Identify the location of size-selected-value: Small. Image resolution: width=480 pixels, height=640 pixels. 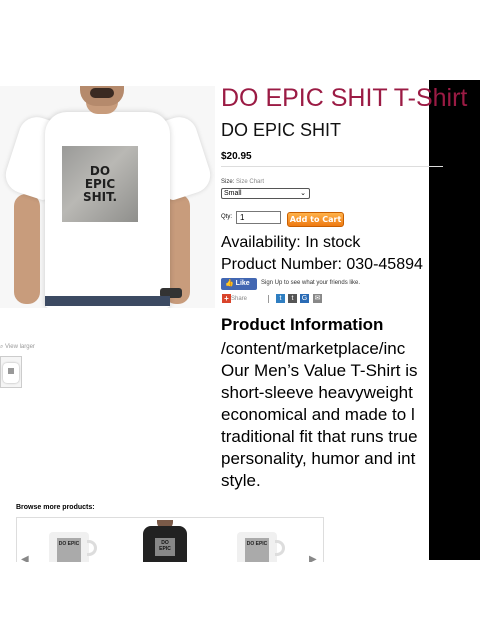
(233, 193).